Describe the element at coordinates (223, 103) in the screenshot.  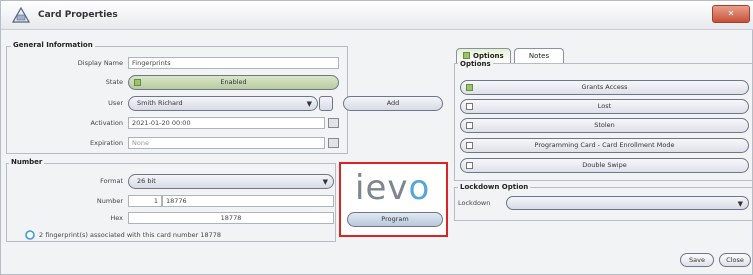
I see `user-select: Smith Richard ▼` at that location.